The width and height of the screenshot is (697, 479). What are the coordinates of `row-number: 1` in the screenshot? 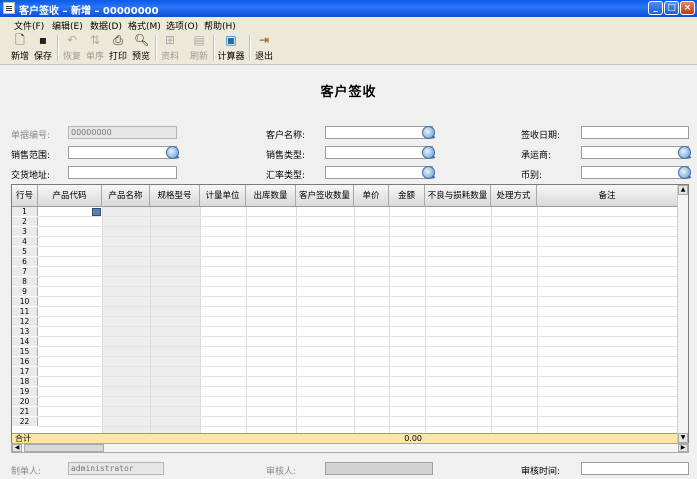 It's located at (25, 211).